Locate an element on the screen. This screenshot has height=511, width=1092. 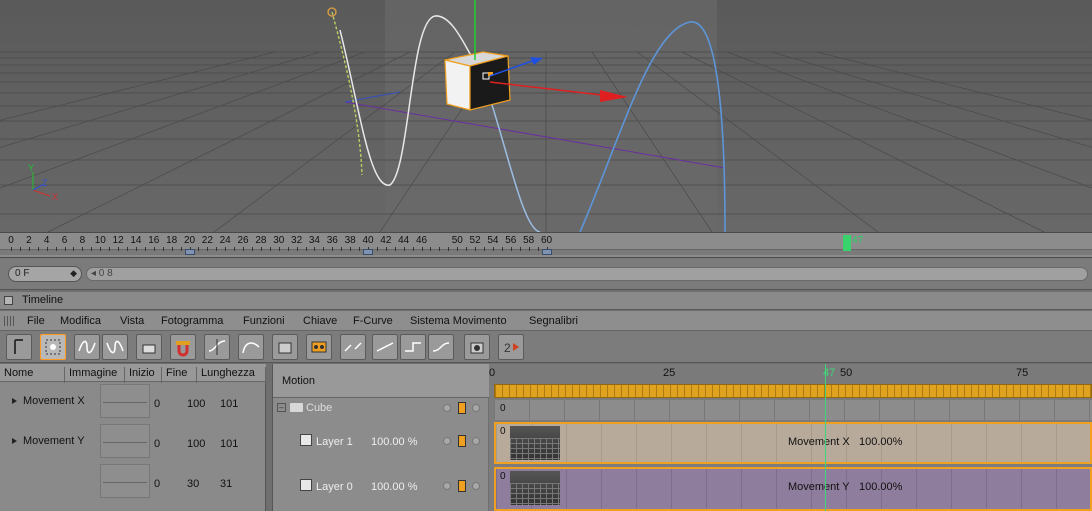
menu-modifica: Modifica is located at coordinates (80, 321).